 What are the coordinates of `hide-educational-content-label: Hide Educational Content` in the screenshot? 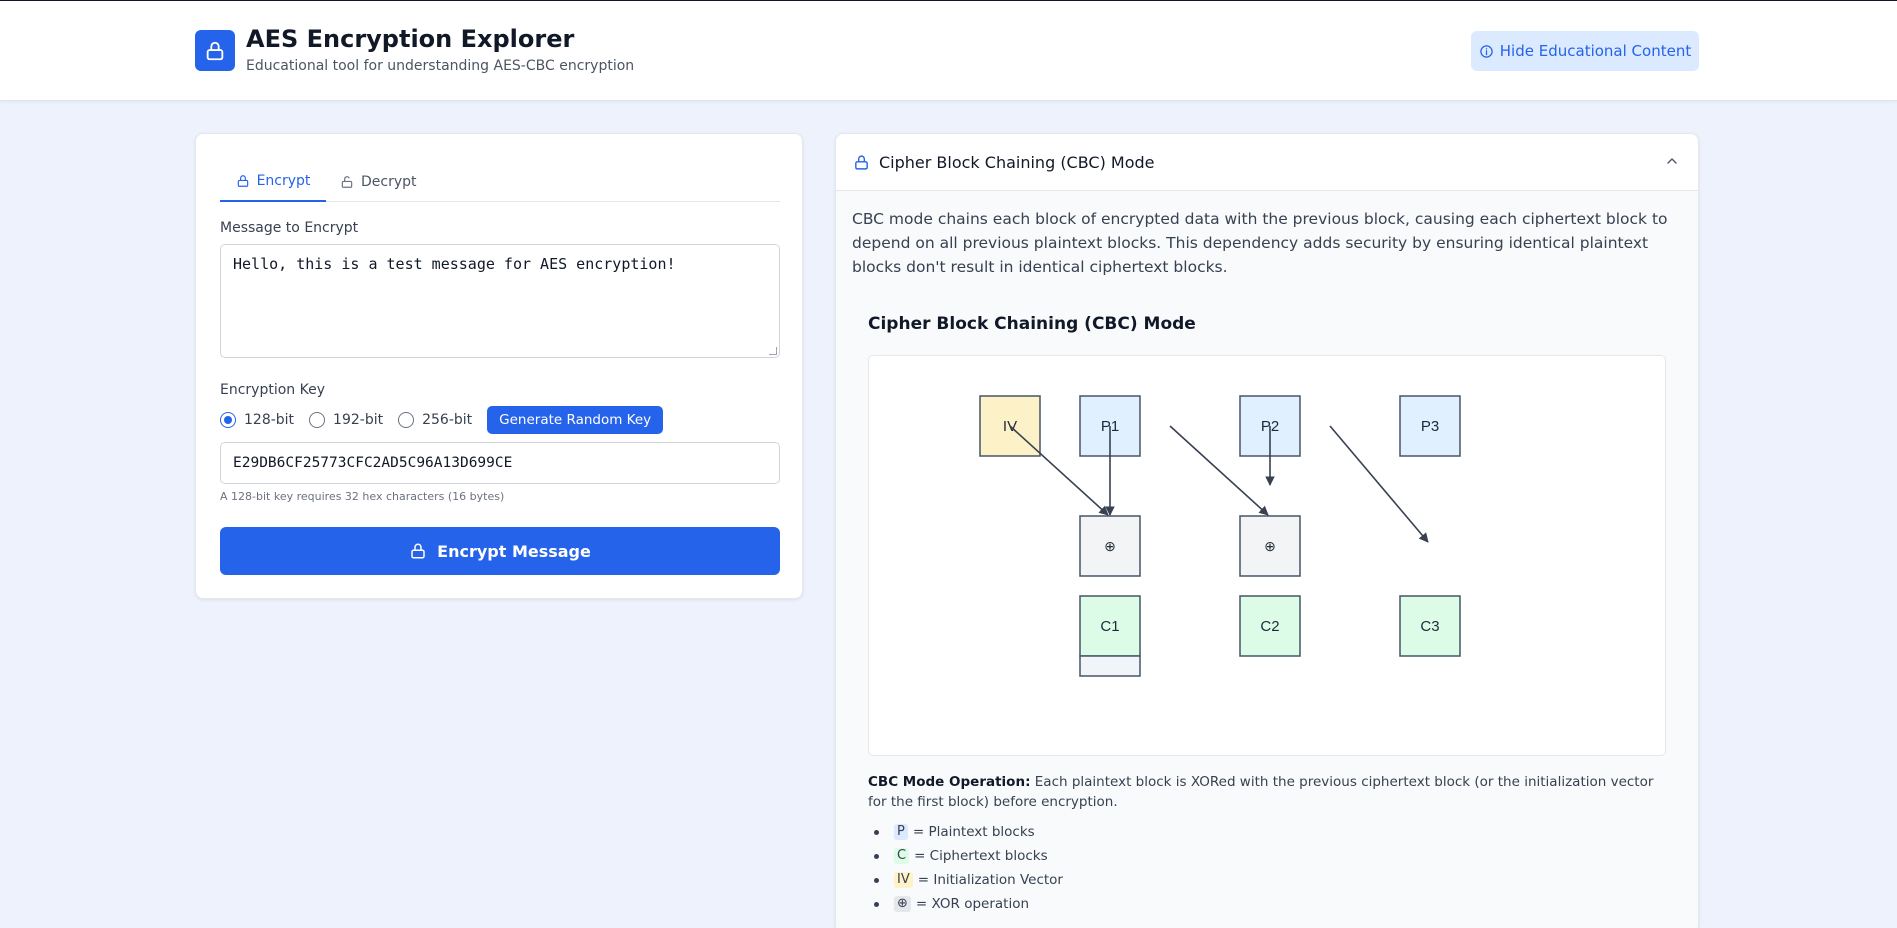 It's located at (1595, 51).